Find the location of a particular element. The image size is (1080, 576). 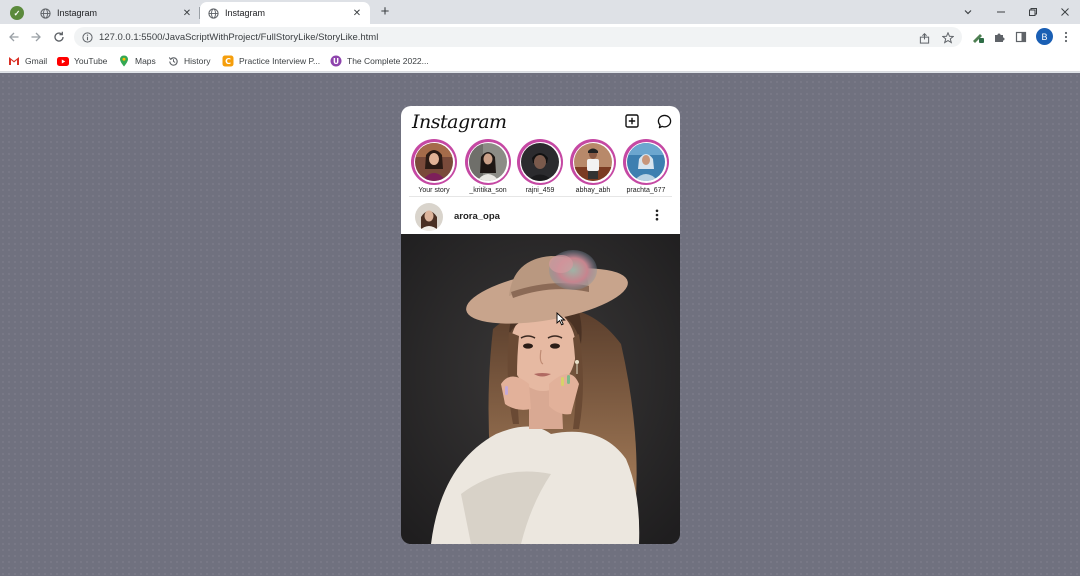

youtube-icon is located at coordinates (63, 61).